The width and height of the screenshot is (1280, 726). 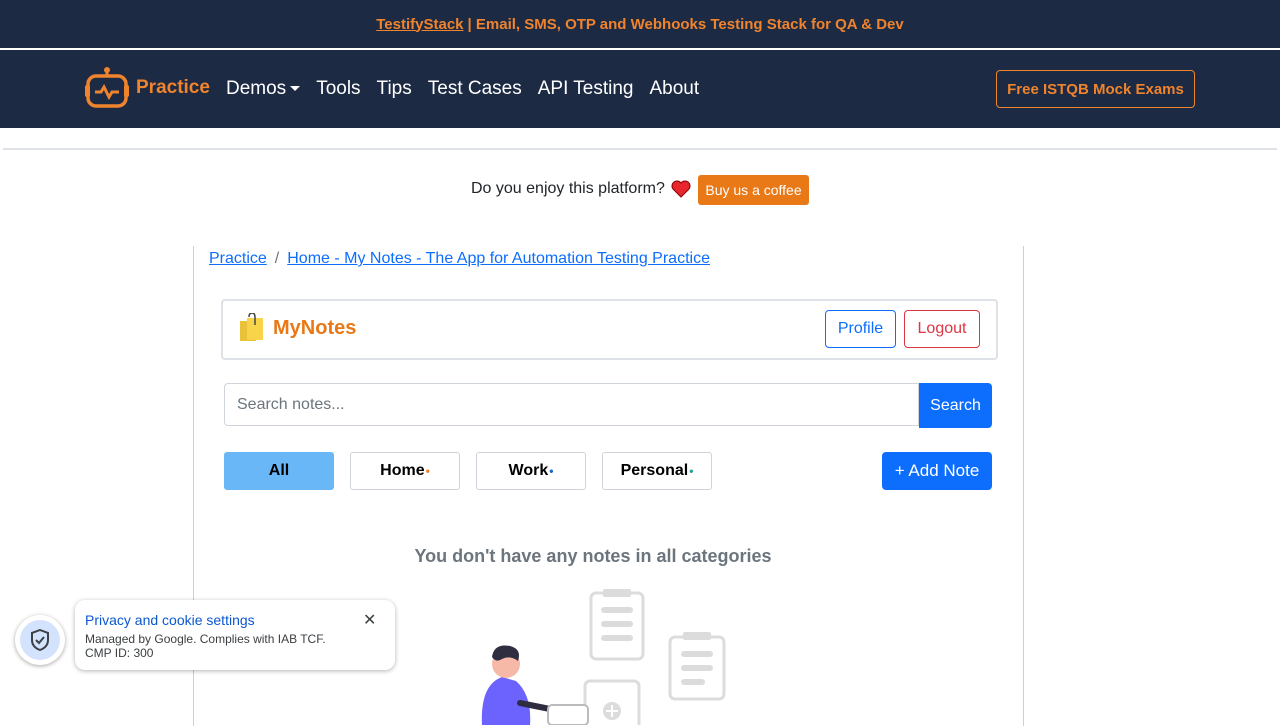 What do you see at coordinates (338, 89) in the screenshot?
I see `nav-tools: Tools` at bounding box center [338, 89].